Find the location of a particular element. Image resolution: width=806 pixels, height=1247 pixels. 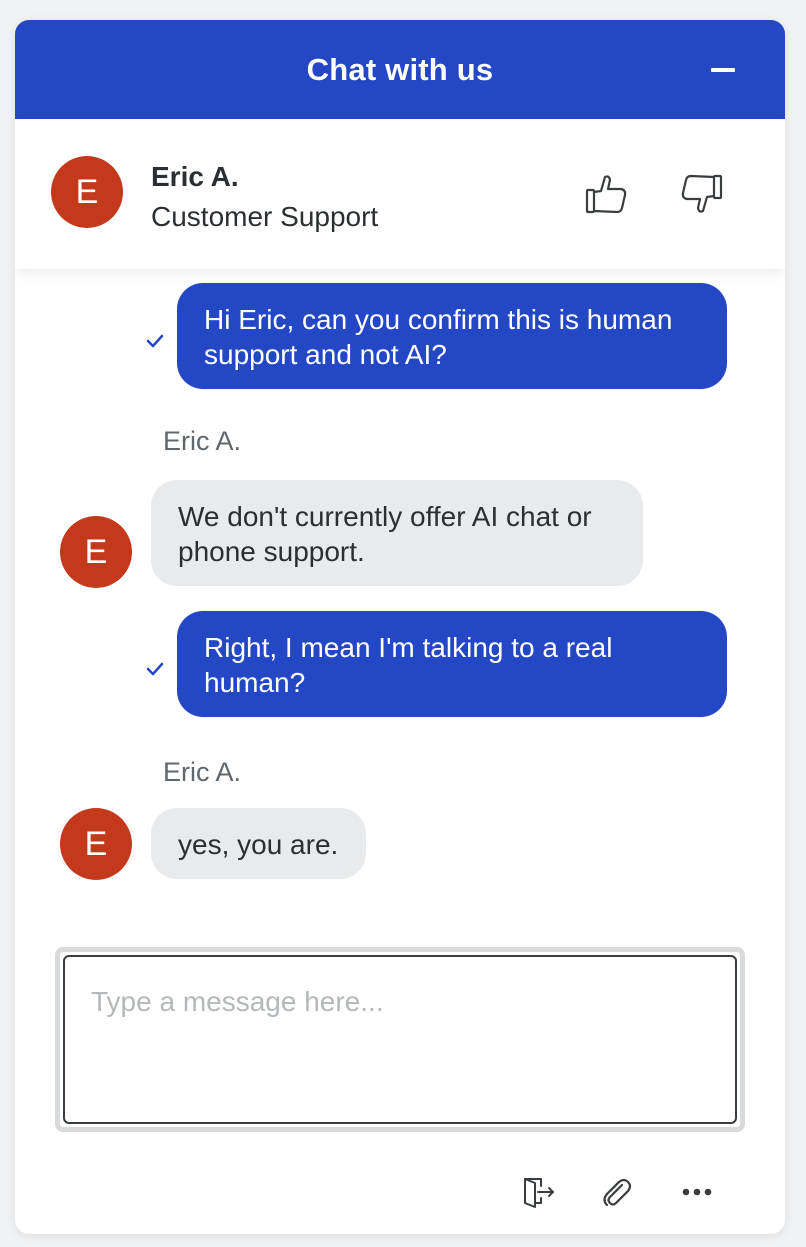

chat-header: Chat with us is located at coordinates (400, 69).